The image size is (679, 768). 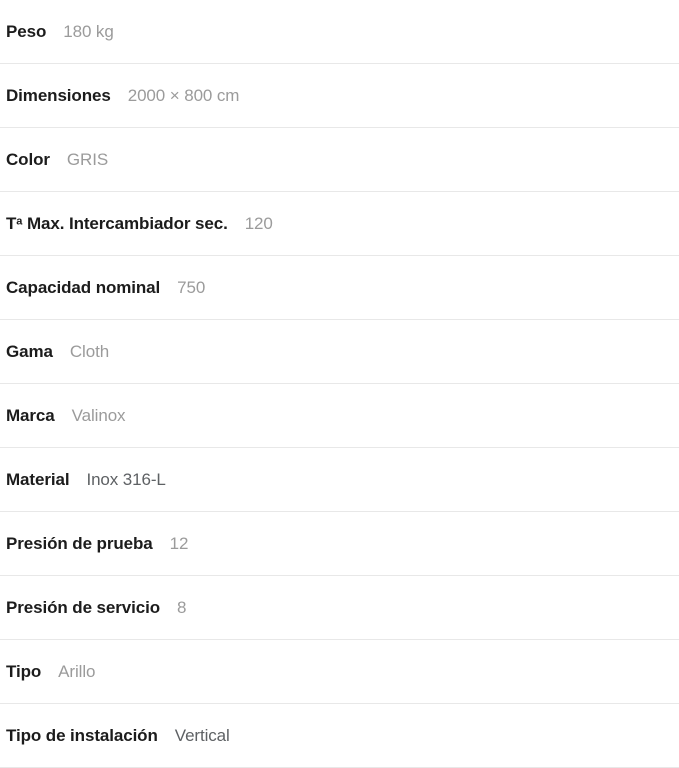 I want to click on spec-value: 120, so click(x=258, y=223).